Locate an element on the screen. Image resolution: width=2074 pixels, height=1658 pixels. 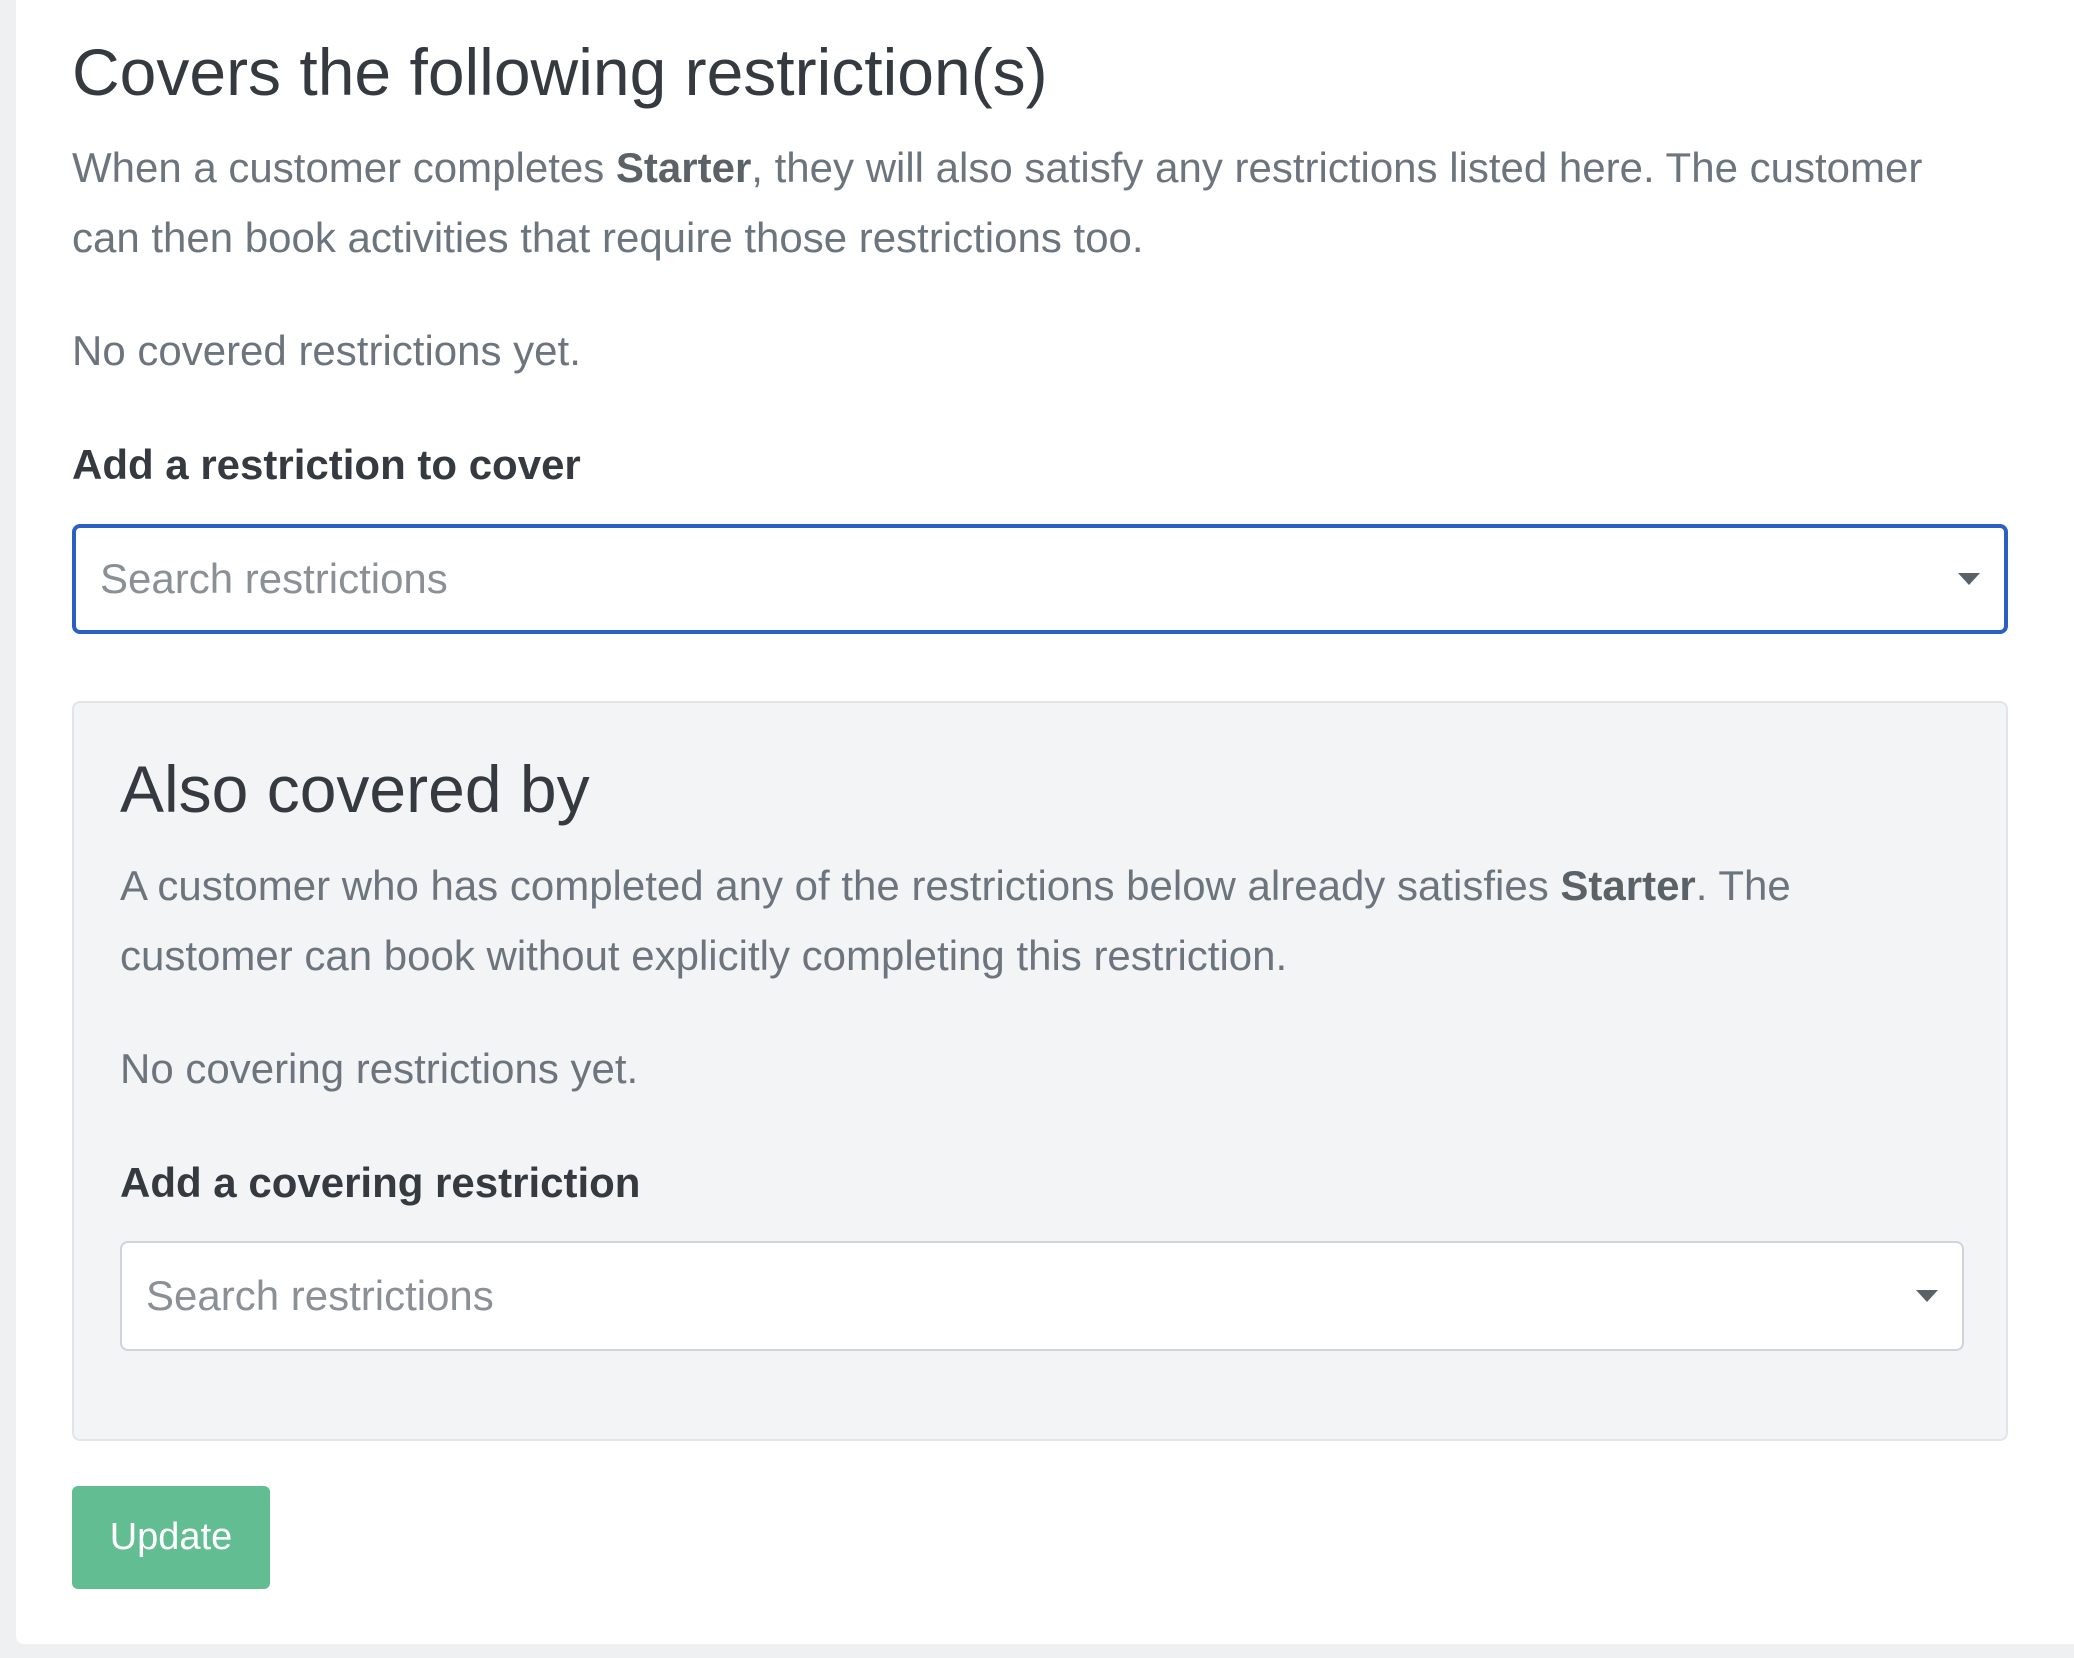
add-covering-restriction-label: Add a covering restriction is located at coordinates (380, 1182).